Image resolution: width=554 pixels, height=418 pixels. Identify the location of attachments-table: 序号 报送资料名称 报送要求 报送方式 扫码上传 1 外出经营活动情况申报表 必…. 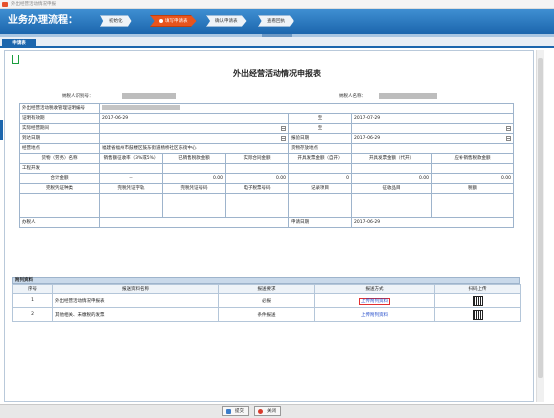
(266, 303).